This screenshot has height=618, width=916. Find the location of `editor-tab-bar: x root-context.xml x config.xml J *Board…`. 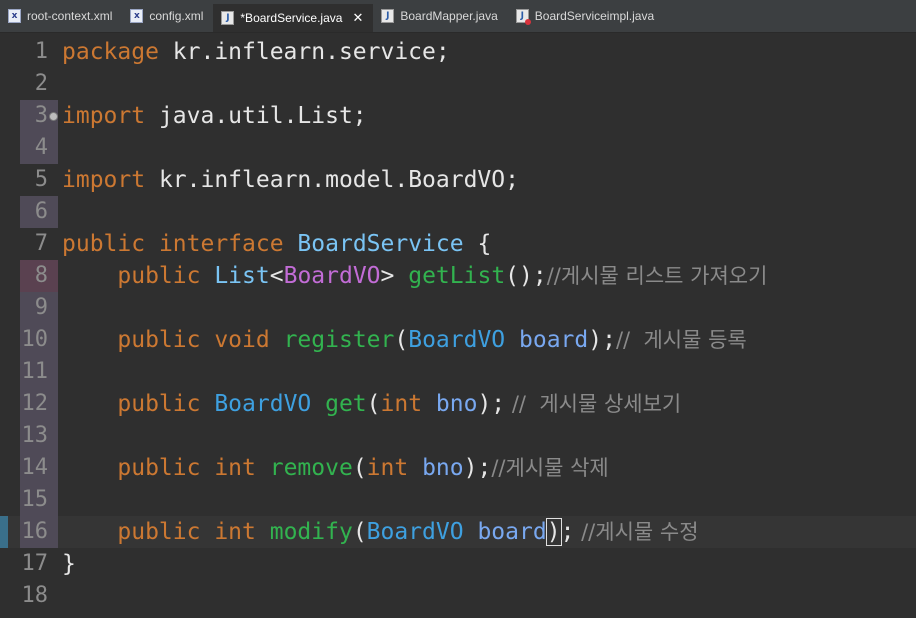

editor-tab-bar: x root-context.xml x config.xml J *Board… is located at coordinates (458, 16).